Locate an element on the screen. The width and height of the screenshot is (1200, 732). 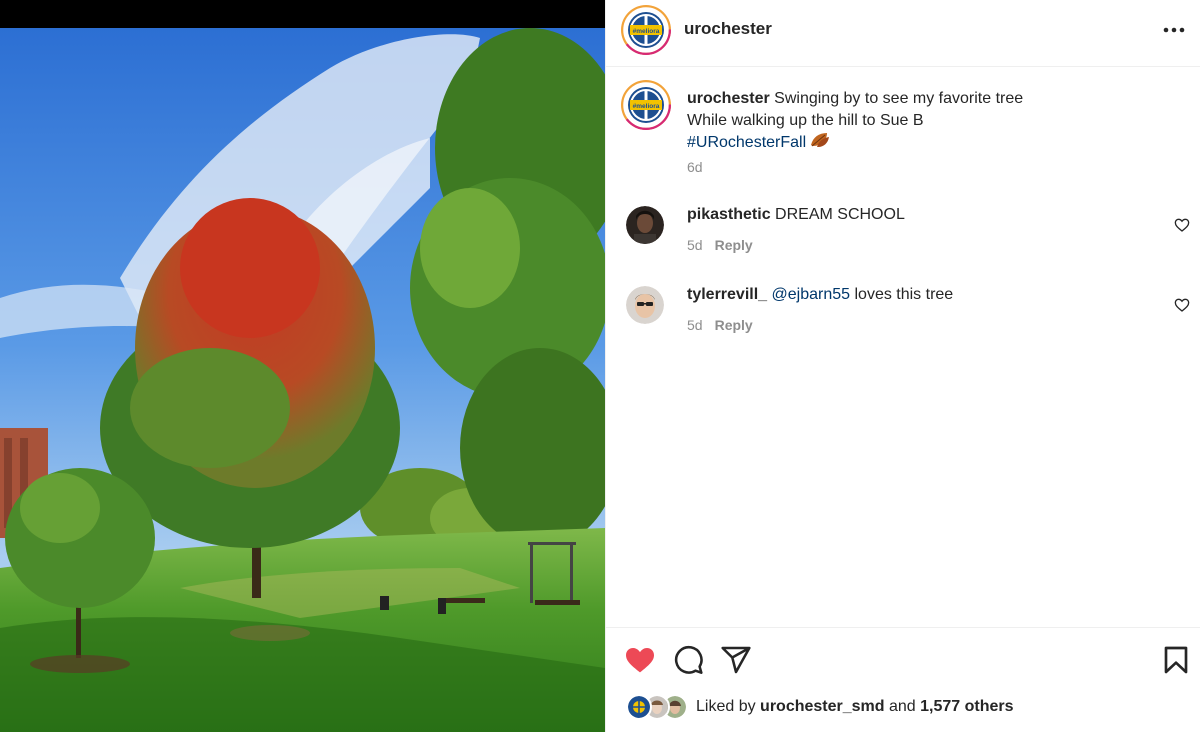
save-button is located at coordinates (1176, 660).